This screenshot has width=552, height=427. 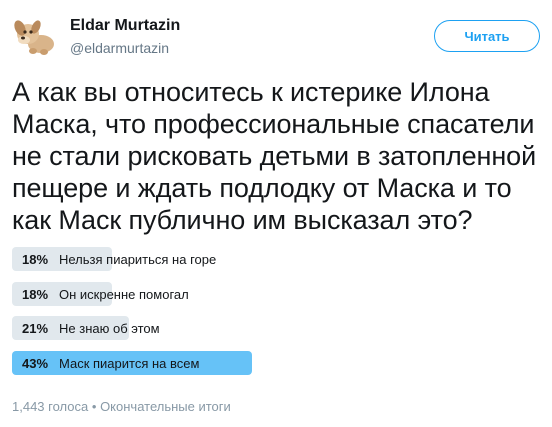 I want to click on poll-option-percent: 43%, so click(x=35, y=363).